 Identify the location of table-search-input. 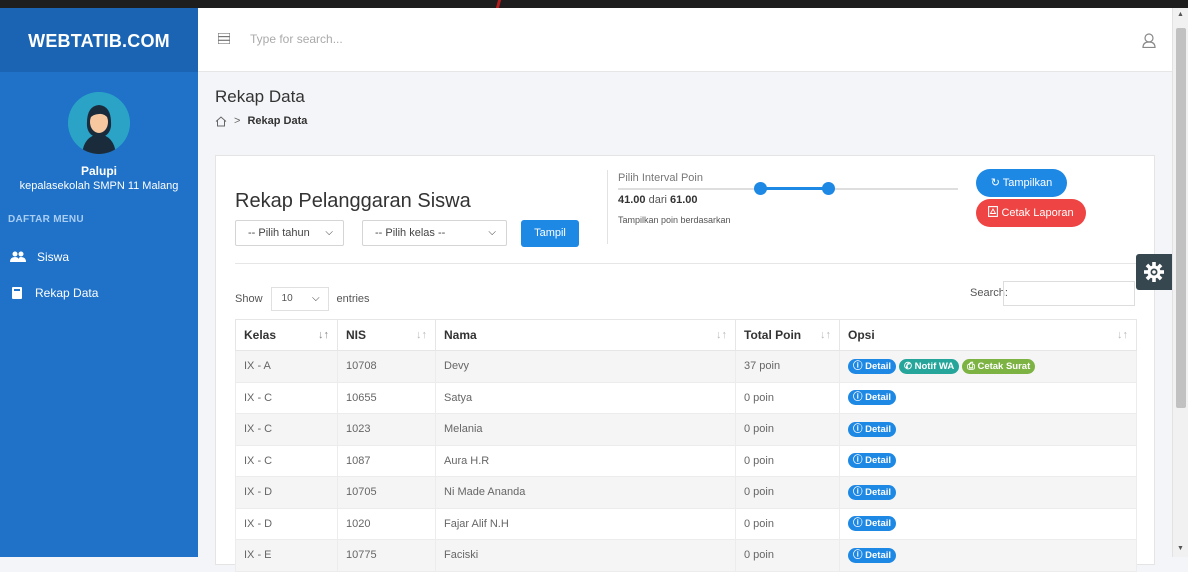
(1069, 293).